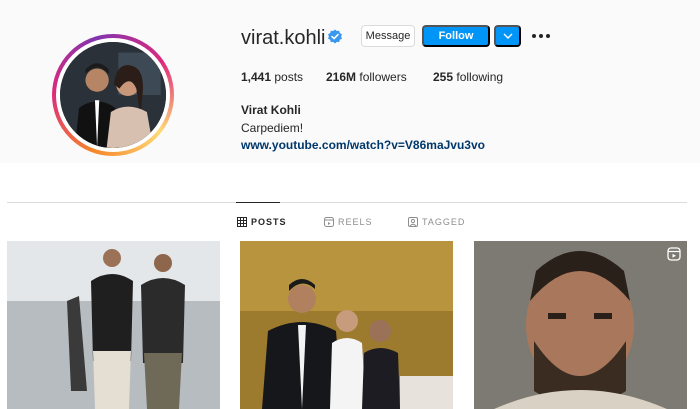 The width and height of the screenshot is (700, 409). Describe the element at coordinates (262, 222) in the screenshot. I see `tab-posts: POSTS` at that location.